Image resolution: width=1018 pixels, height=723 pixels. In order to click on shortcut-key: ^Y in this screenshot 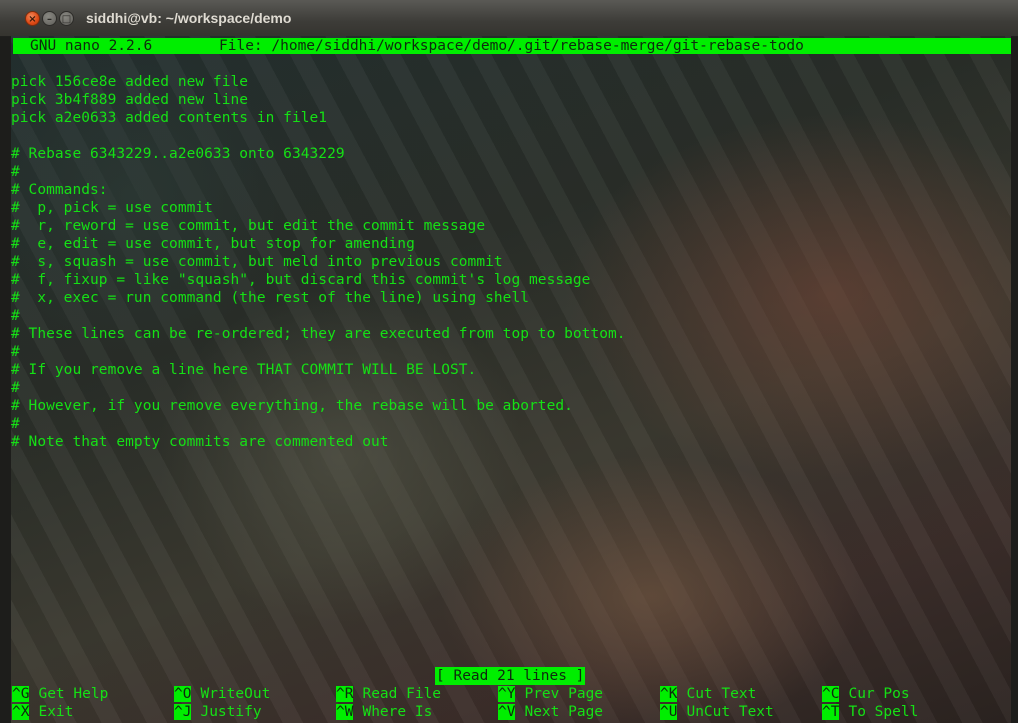, I will do `click(507, 694)`.